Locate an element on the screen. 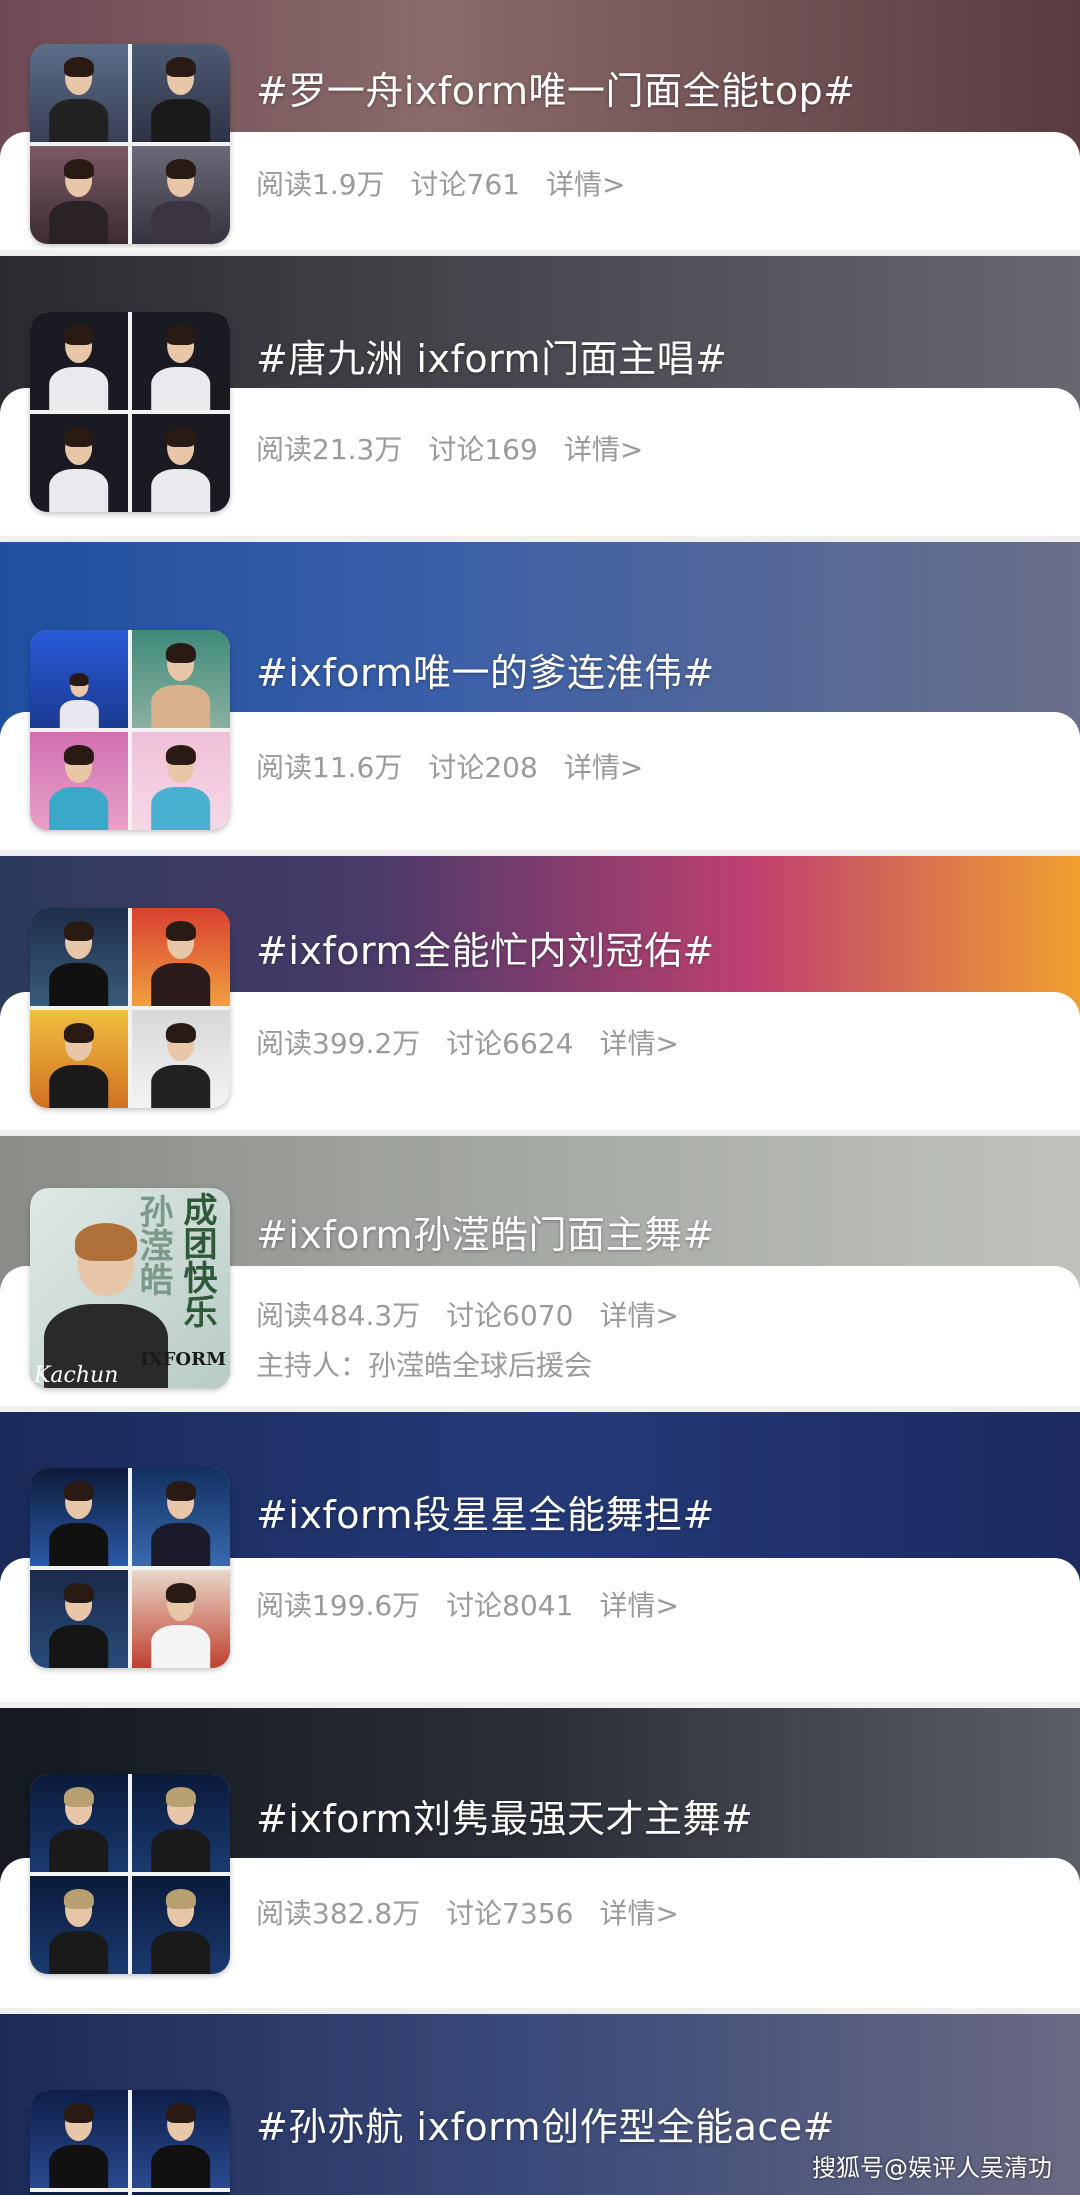  topic-title: #ixform唯一的爹连淮伟# is located at coordinates (485, 669).